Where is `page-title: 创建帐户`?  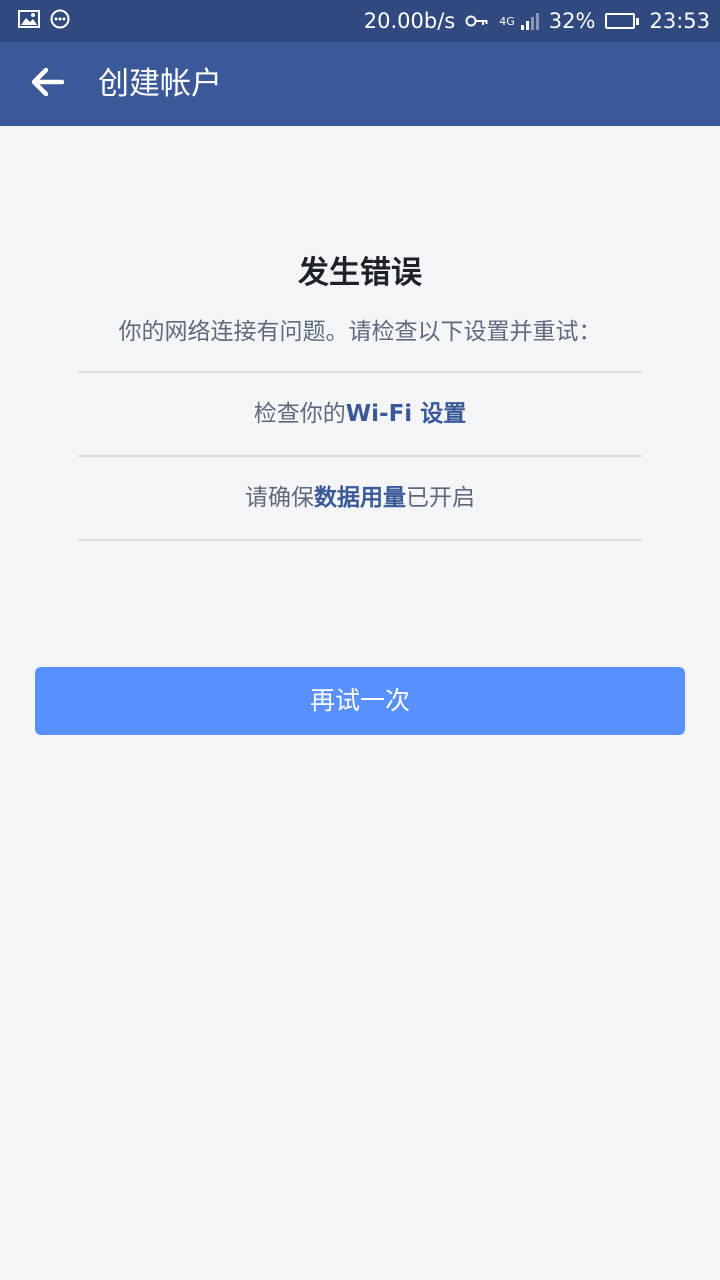
page-title: 创建帐户 is located at coordinates (160, 84).